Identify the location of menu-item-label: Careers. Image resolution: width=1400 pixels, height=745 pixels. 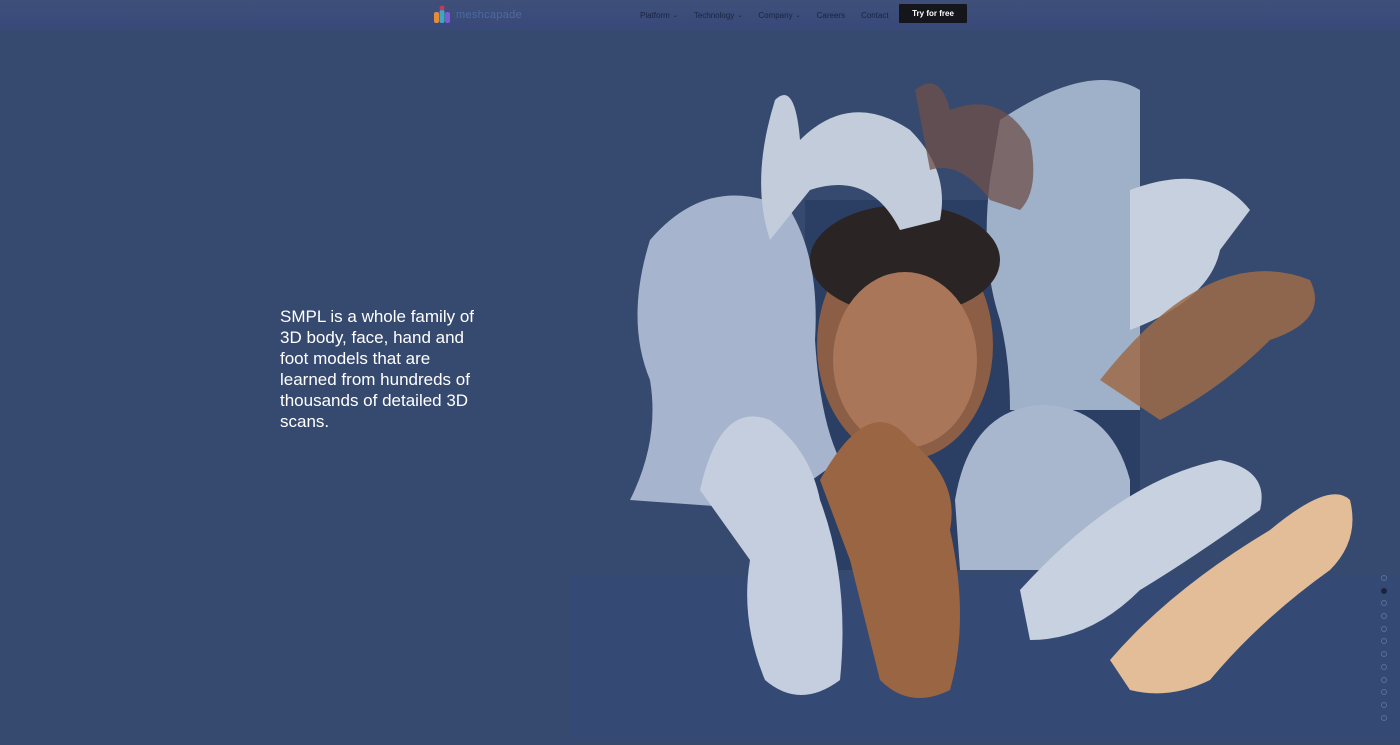
(831, 15).